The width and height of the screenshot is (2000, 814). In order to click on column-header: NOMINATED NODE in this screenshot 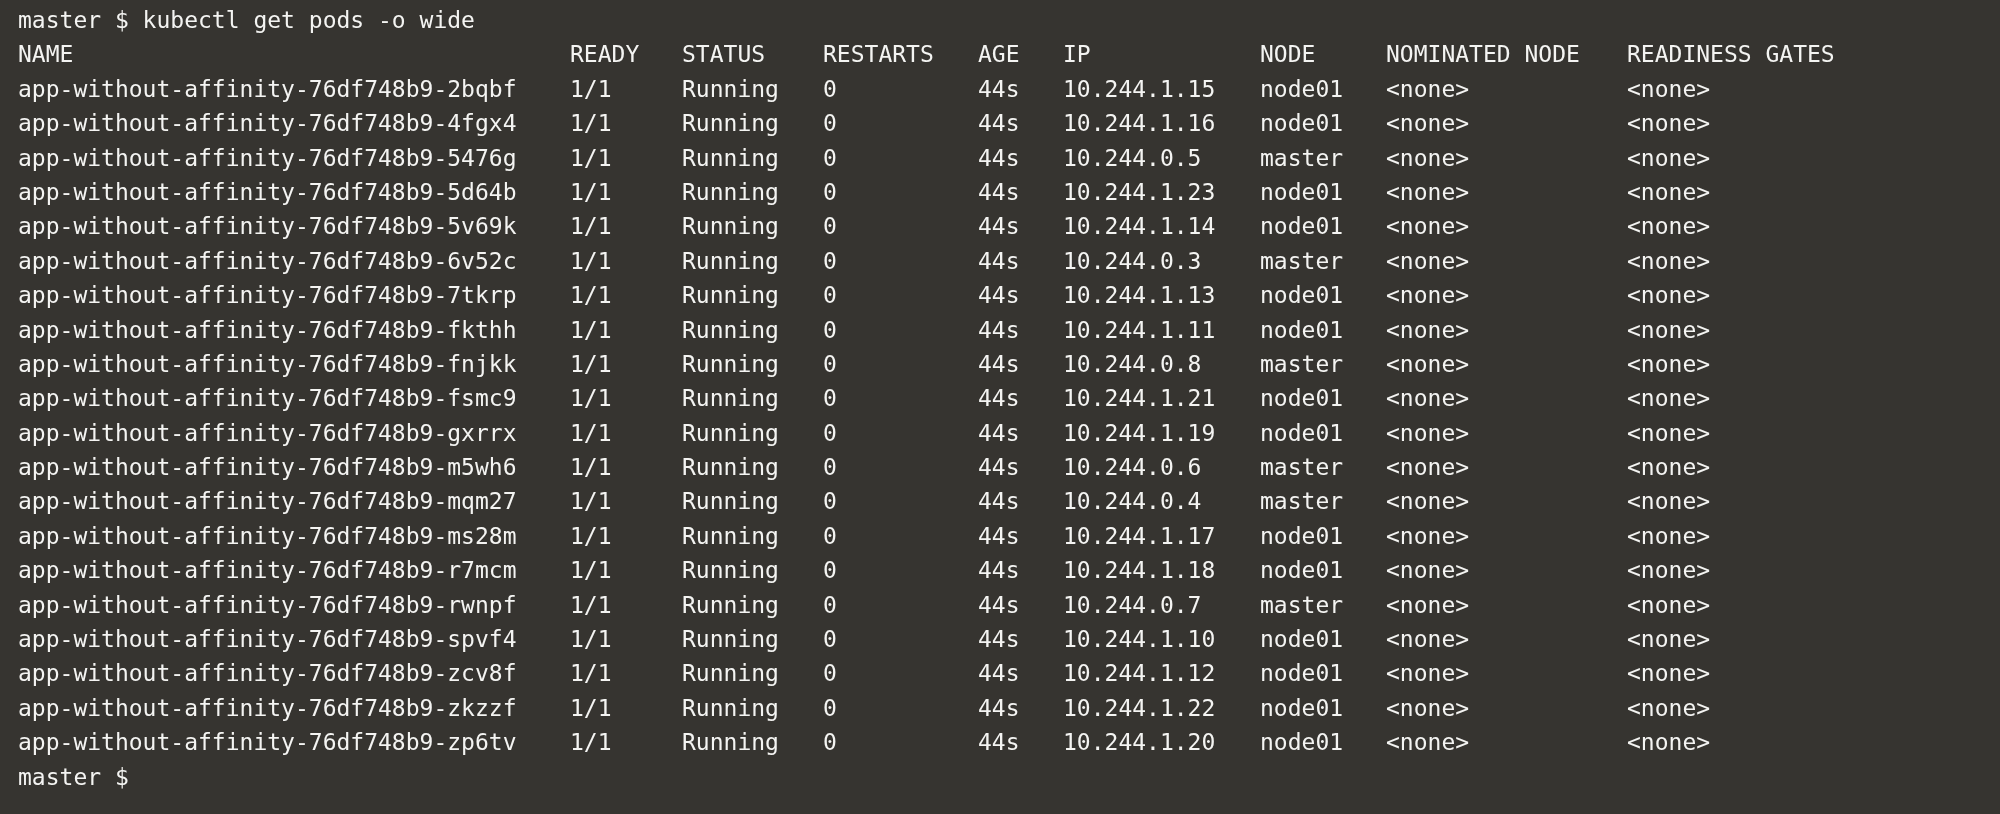, I will do `click(1483, 55)`.